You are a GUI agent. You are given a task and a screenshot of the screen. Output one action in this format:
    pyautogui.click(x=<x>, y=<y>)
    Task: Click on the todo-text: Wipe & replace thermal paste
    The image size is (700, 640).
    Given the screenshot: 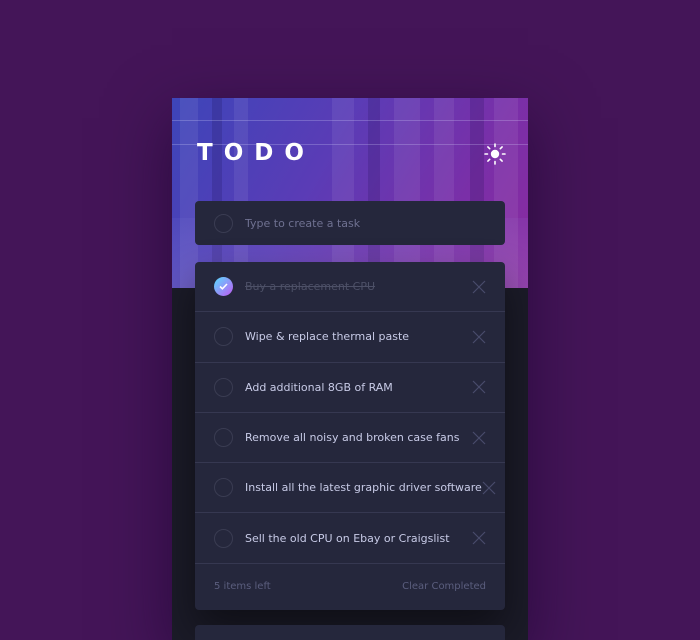 What is the action you would take?
    pyautogui.click(x=327, y=337)
    